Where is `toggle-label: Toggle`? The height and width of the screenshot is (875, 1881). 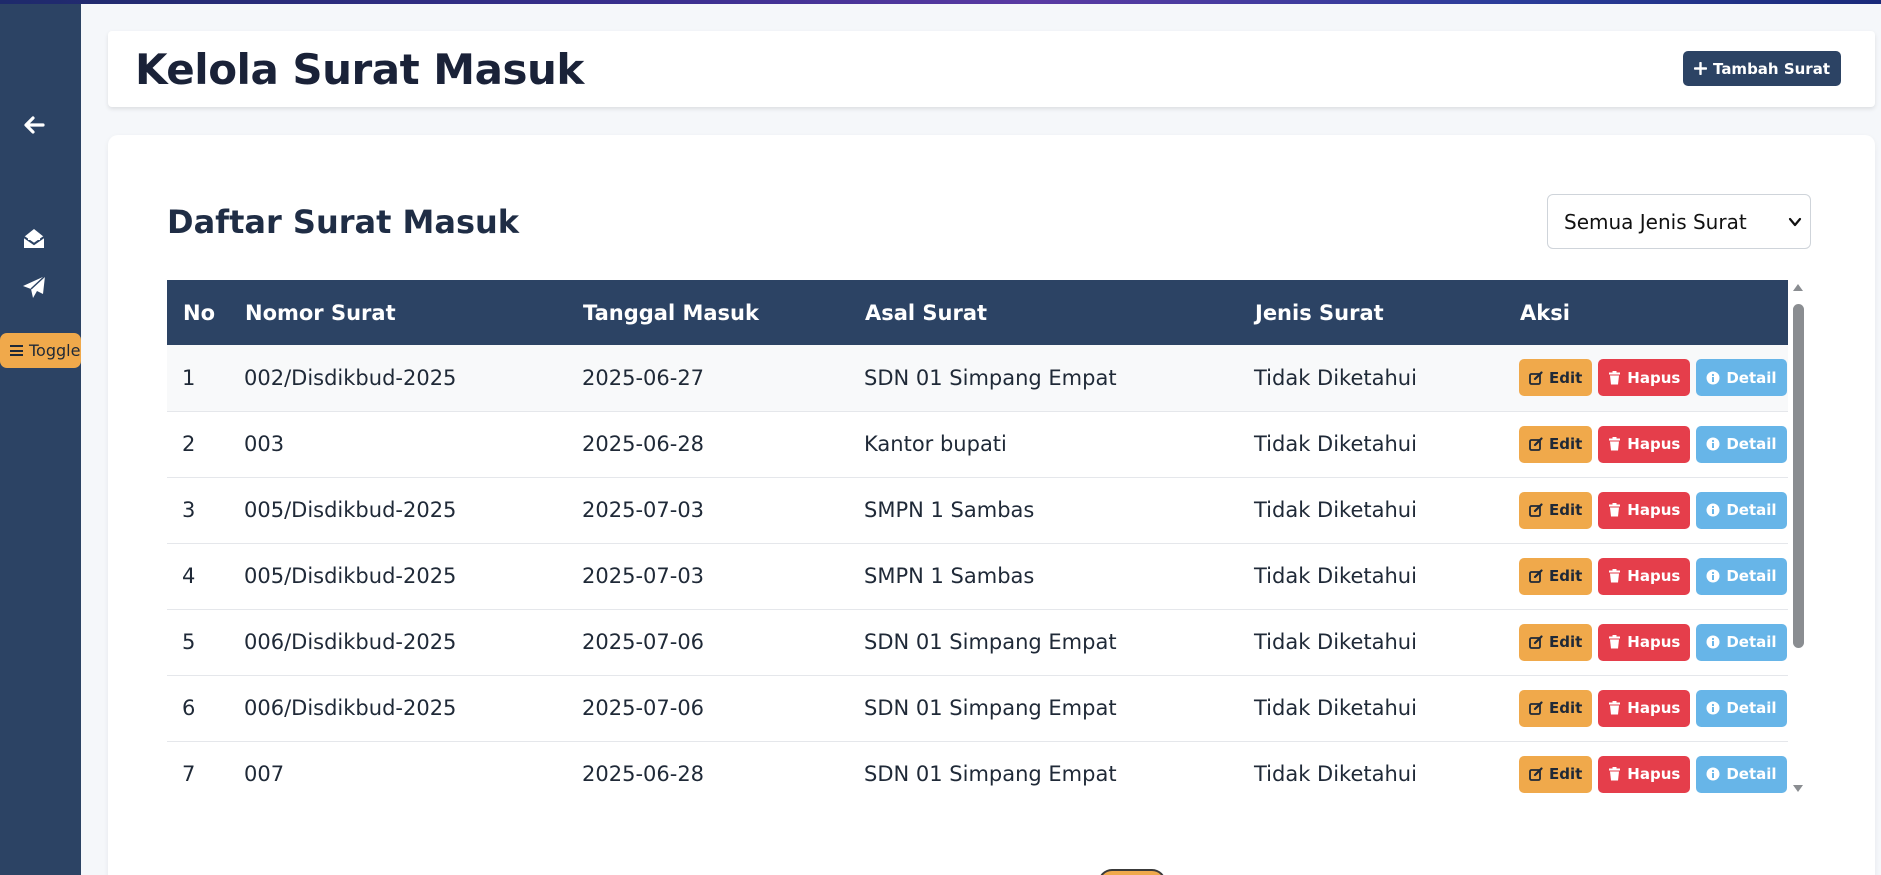
toggle-label: Toggle is located at coordinates (55, 350).